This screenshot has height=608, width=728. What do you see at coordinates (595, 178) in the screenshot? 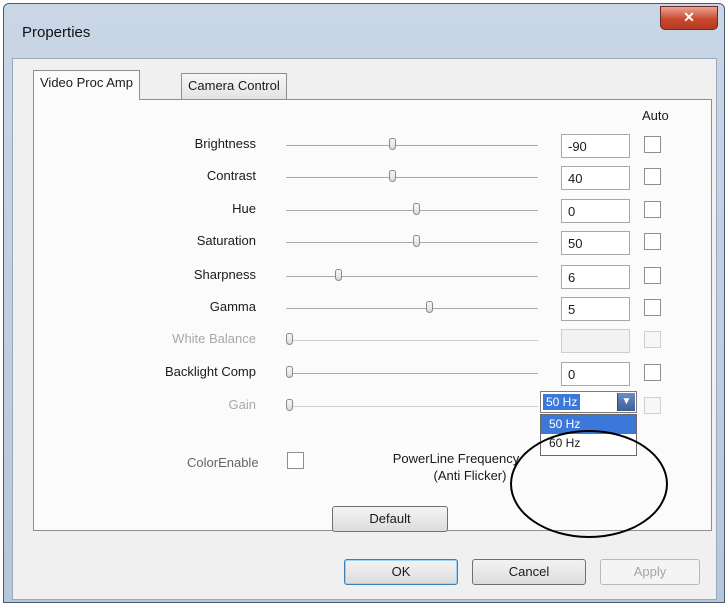
I see `control-value-field: 40` at bounding box center [595, 178].